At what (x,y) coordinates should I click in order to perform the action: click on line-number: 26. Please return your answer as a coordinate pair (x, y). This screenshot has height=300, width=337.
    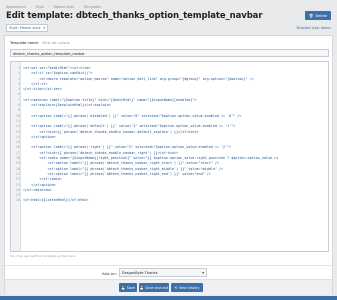
    Looking at the image, I should click on (17, 200).